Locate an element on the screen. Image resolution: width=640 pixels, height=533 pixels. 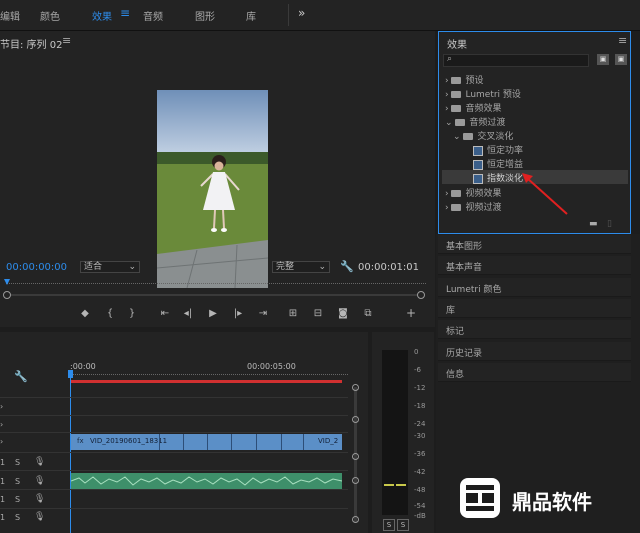
play-icon: ▶ is located at coordinates (213, 313).